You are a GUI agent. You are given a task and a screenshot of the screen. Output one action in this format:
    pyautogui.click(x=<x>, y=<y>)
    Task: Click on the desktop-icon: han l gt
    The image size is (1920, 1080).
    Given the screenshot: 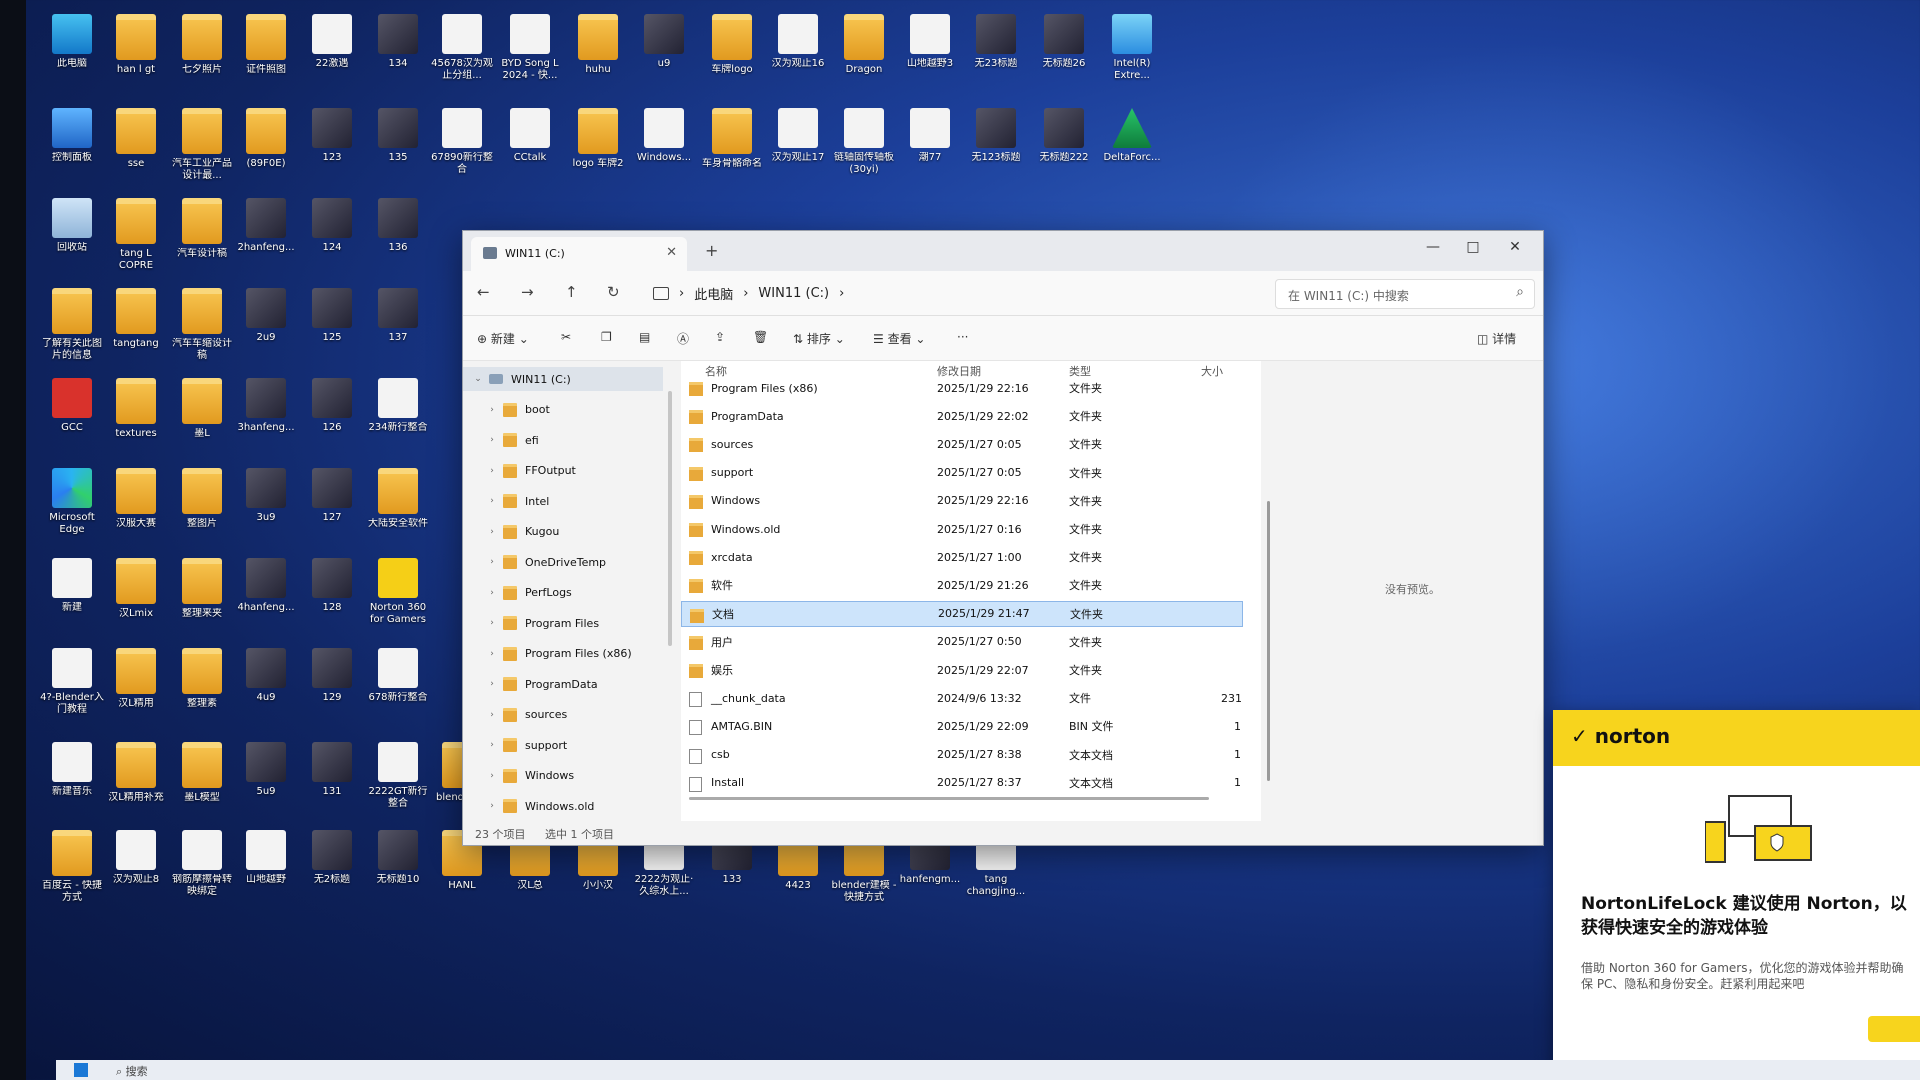 What is the action you would take?
    pyautogui.click(x=136, y=45)
    